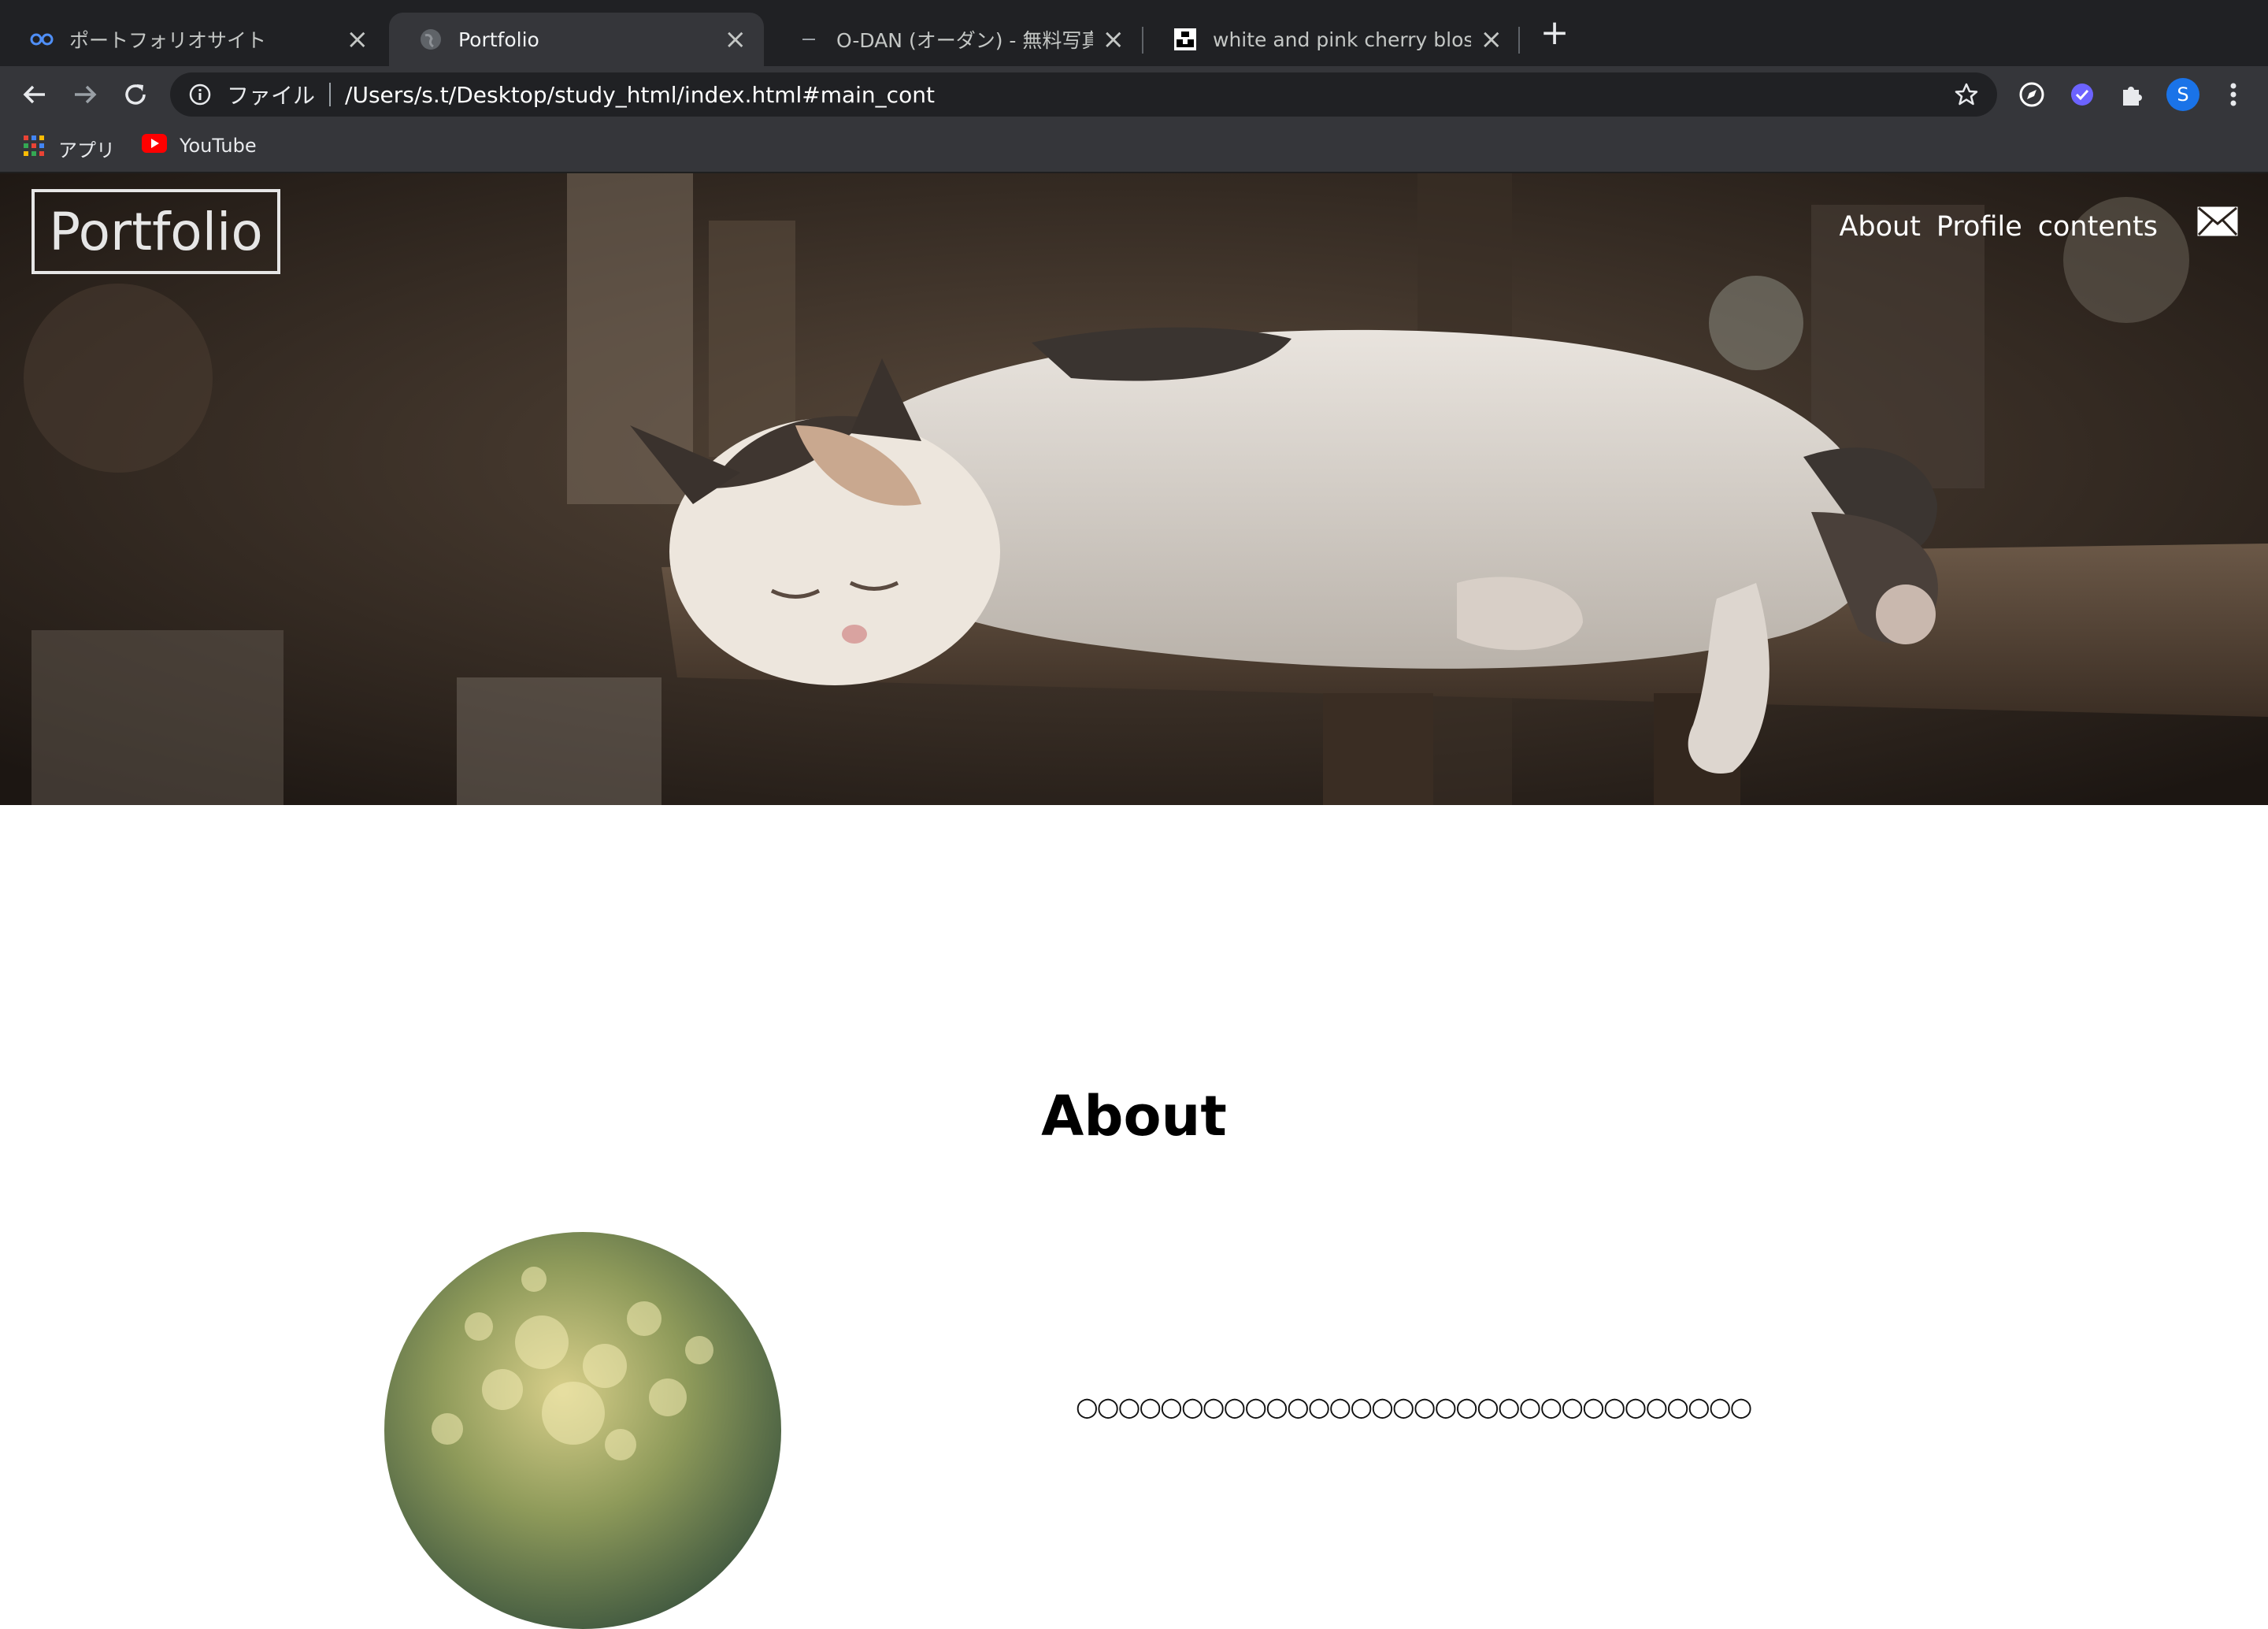 The width and height of the screenshot is (2268, 1629). Describe the element at coordinates (2098, 227) in the screenshot. I see `nav-link-contents: contents` at that location.